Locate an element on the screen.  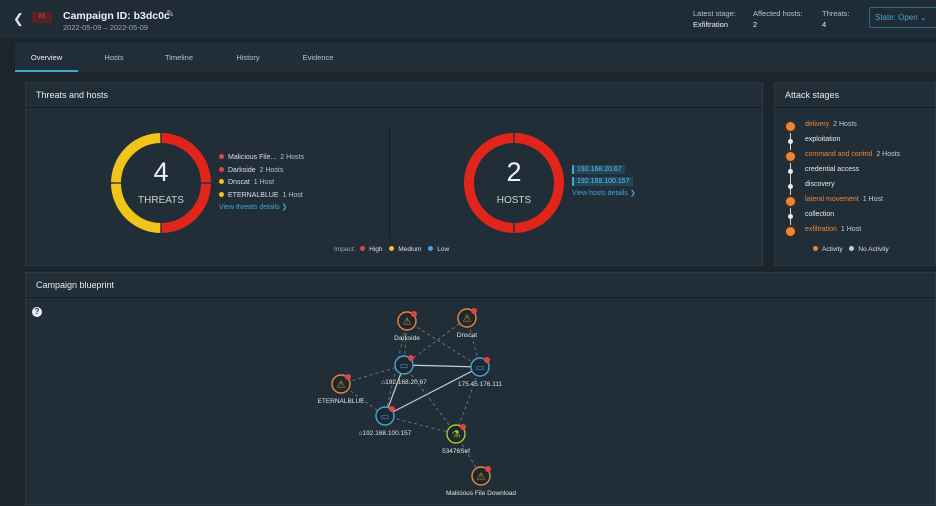
divider is located at coordinates (855, 107).